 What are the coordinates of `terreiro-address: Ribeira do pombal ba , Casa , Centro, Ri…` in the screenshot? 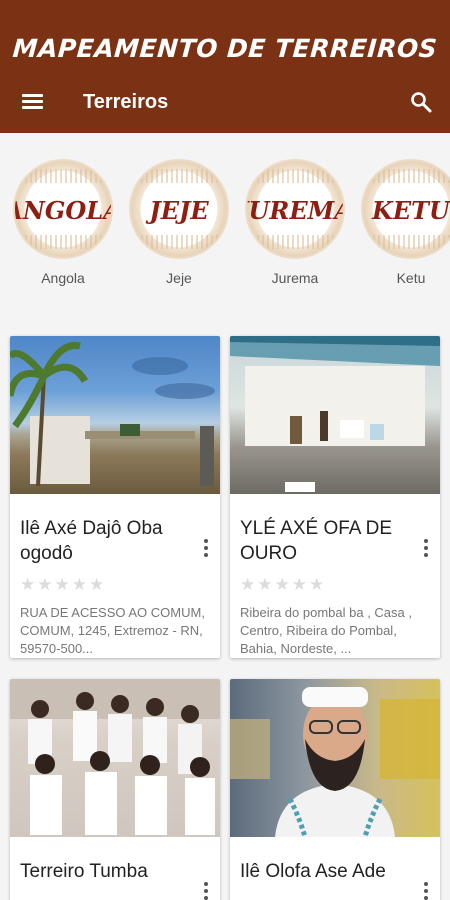 It's located at (326, 630).